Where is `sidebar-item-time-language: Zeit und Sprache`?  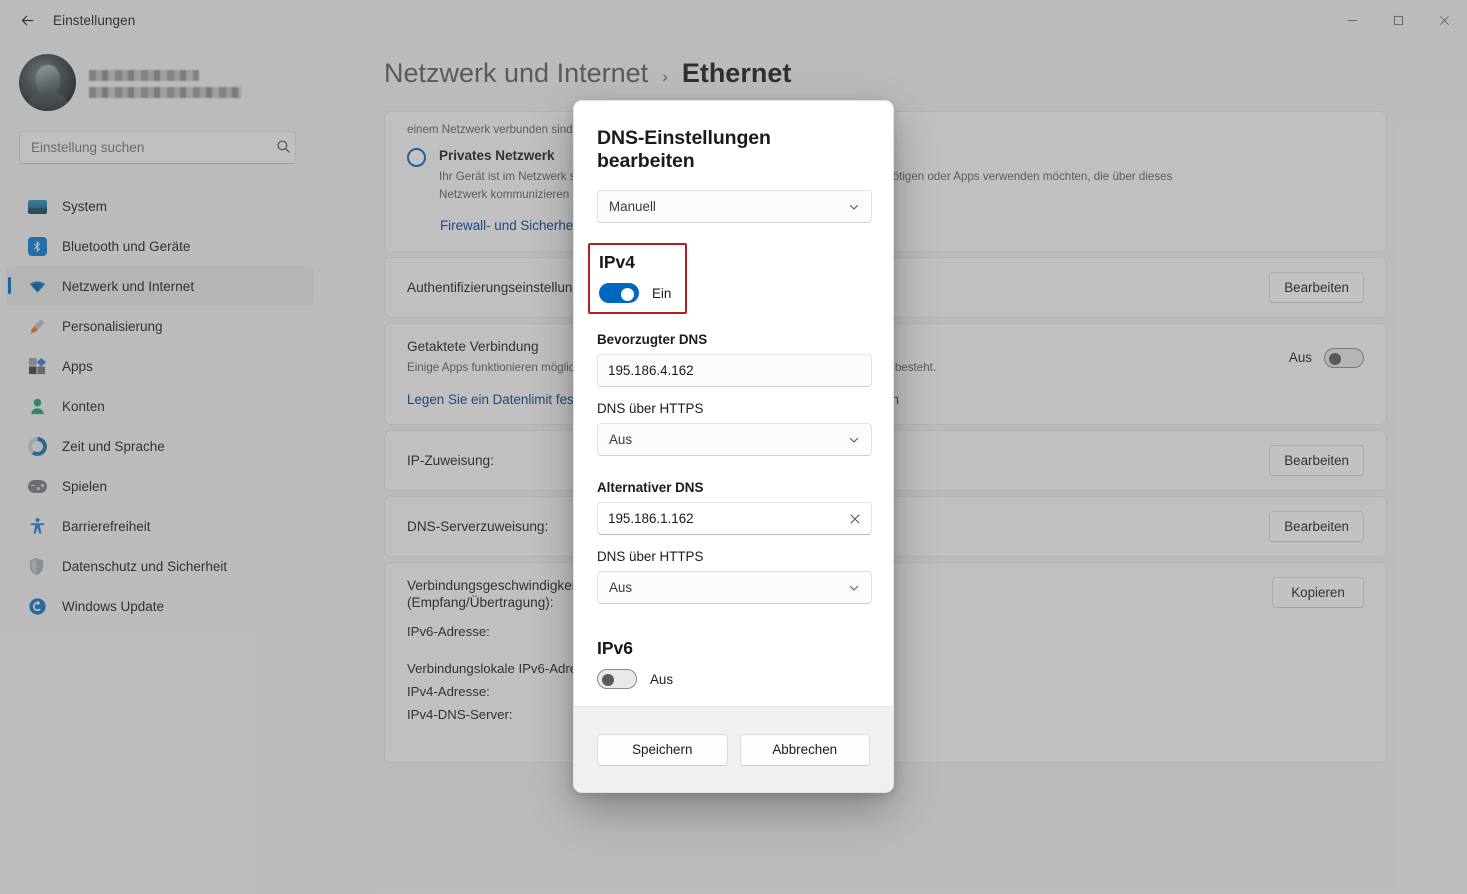 sidebar-item-time-language: Zeit und Sprache is located at coordinates (160, 446).